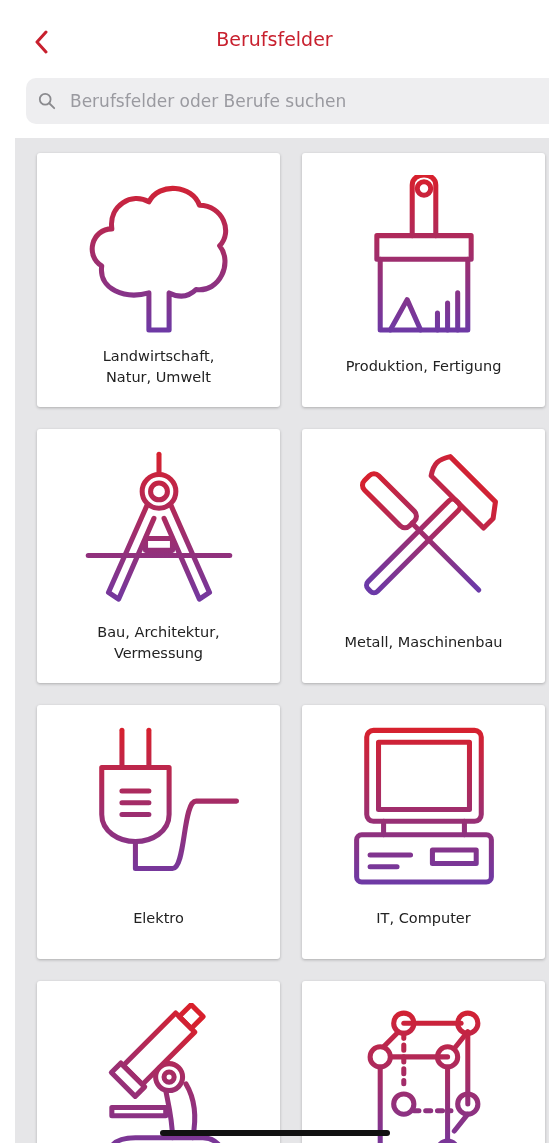 Image resolution: width=549 pixels, height=1143 pixels. I want to click on category-label: Metall, Maschinenbau, so click(423, 643).